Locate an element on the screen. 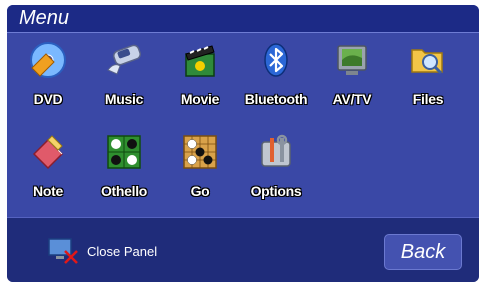 This screenshot has height=287, width=486. othello-board-icon is located at coordinates (124, 152).